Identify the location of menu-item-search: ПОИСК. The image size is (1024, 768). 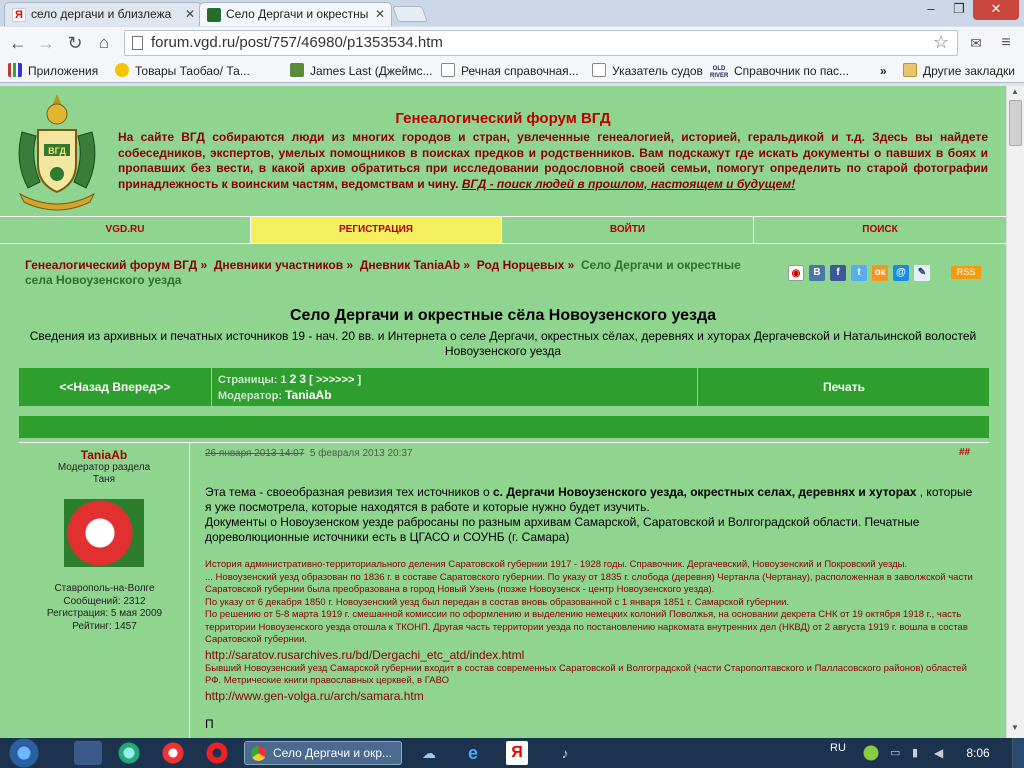
(880, 230).